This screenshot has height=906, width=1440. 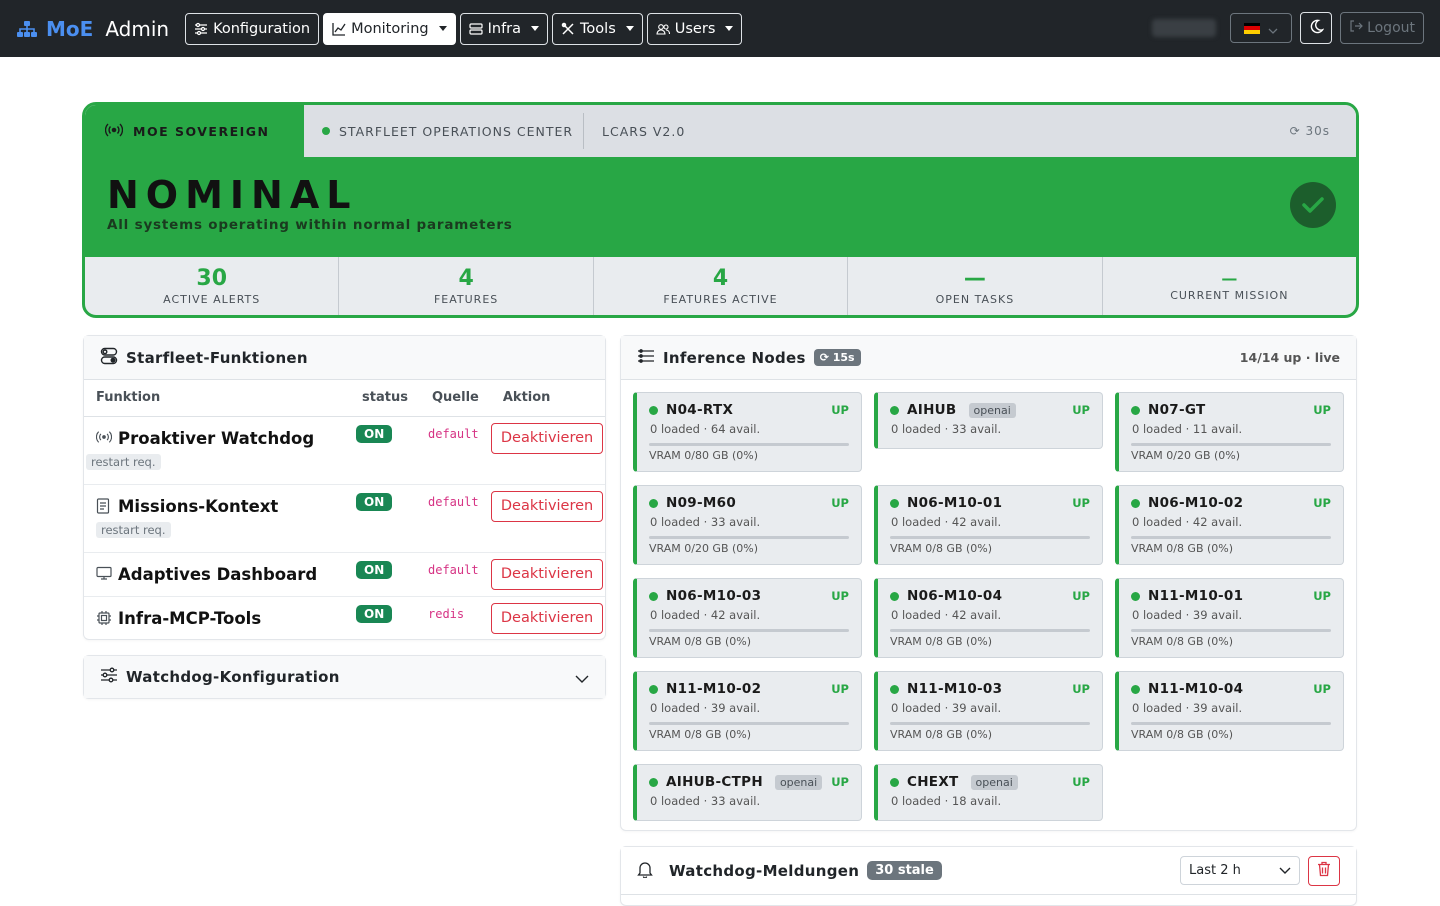 I want to click on source-value: redis, so click(x=446, y=613).